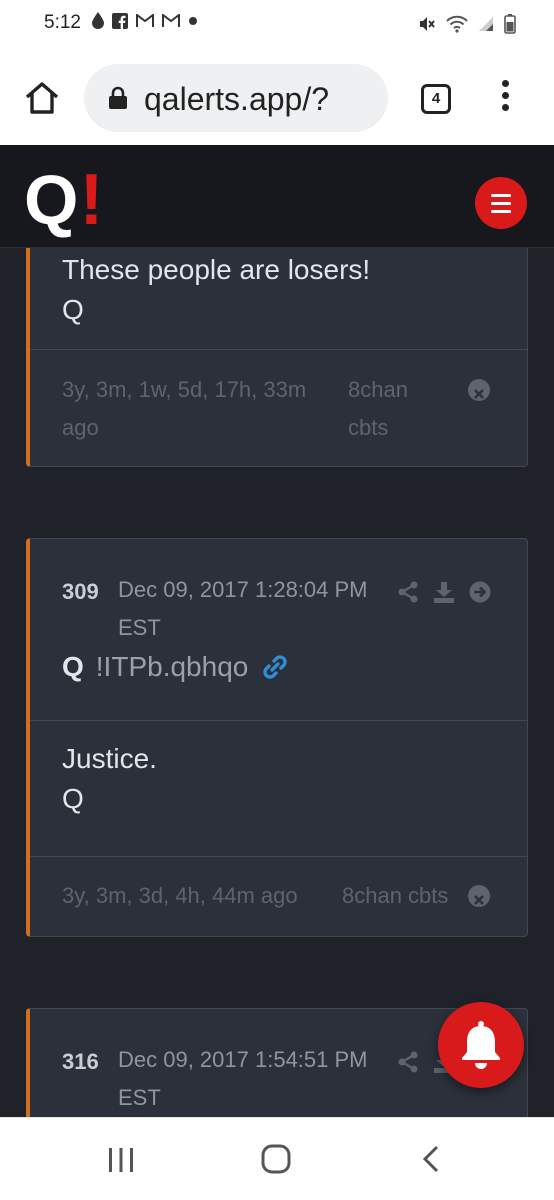  What do you see at coordinates (501, 203) in the screenshot?
I see `hamburger-menu-button` at bounding box center [501, 203].